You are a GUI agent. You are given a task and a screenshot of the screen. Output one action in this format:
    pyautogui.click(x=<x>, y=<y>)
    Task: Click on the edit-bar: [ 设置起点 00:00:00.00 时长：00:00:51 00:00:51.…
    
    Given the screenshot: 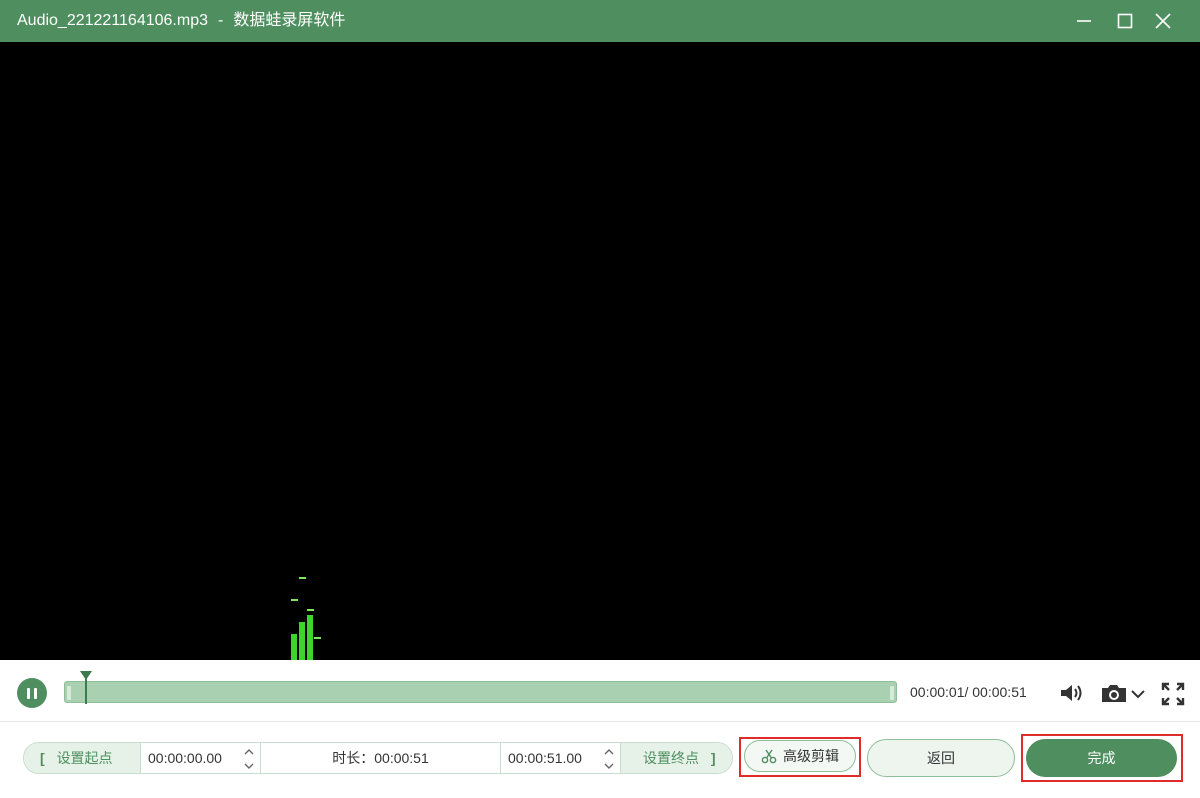 What is the action you would take?
    pyautogui.click(x=600, y=760)
    